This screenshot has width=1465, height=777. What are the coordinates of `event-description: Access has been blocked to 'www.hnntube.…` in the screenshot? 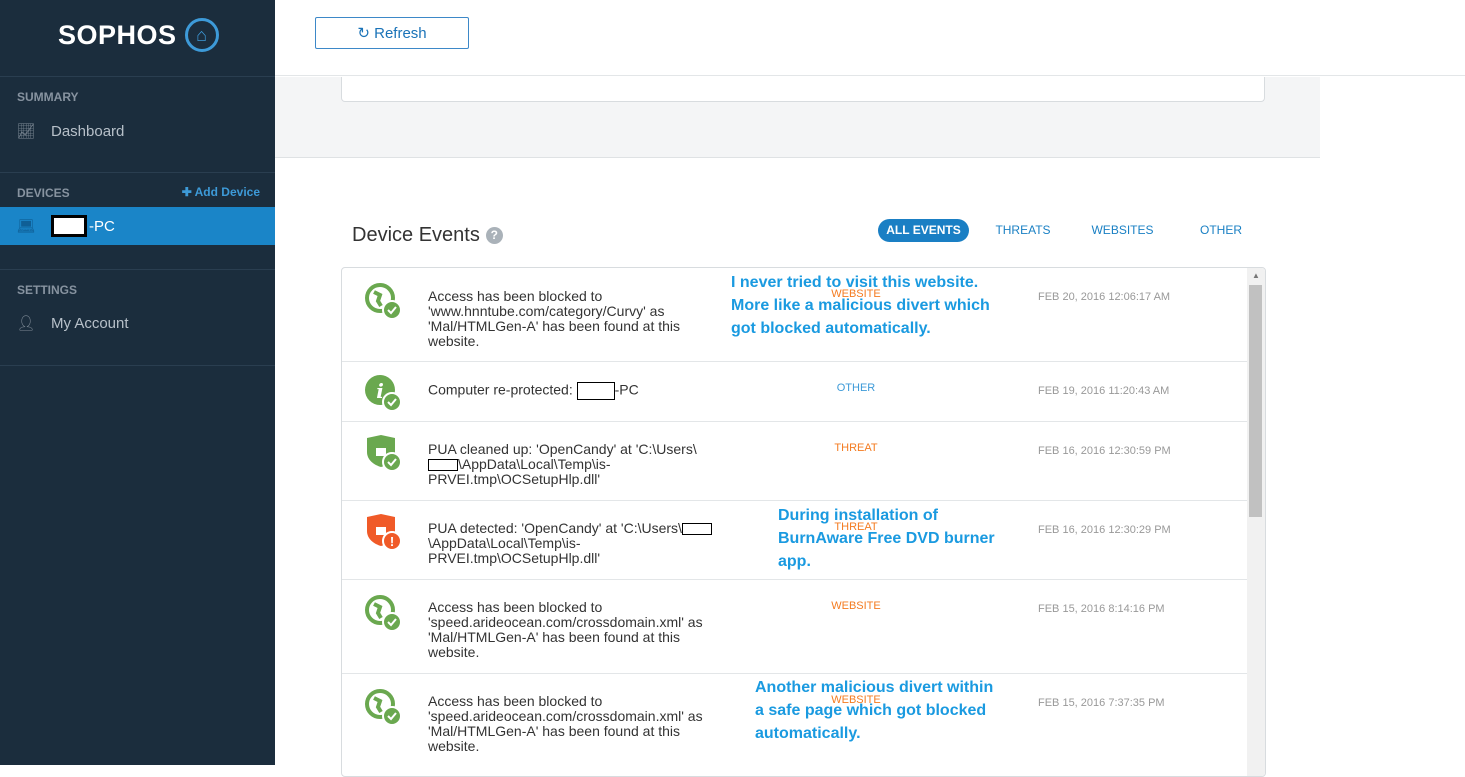 It's located at (554, 318).